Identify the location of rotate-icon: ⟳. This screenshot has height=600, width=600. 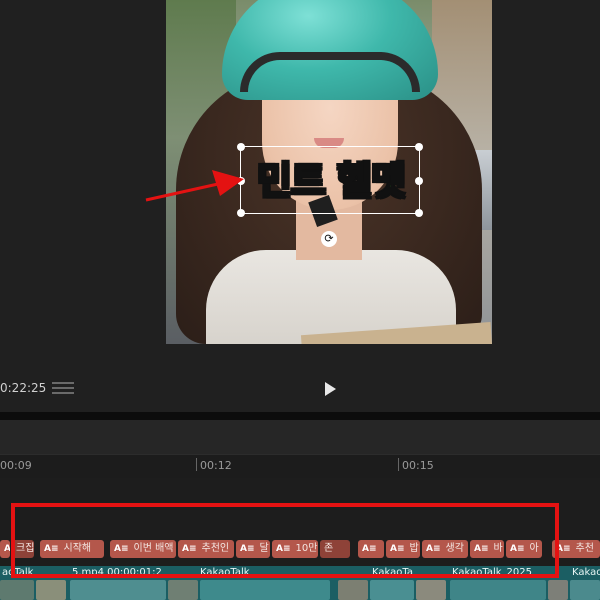
(329, 239).